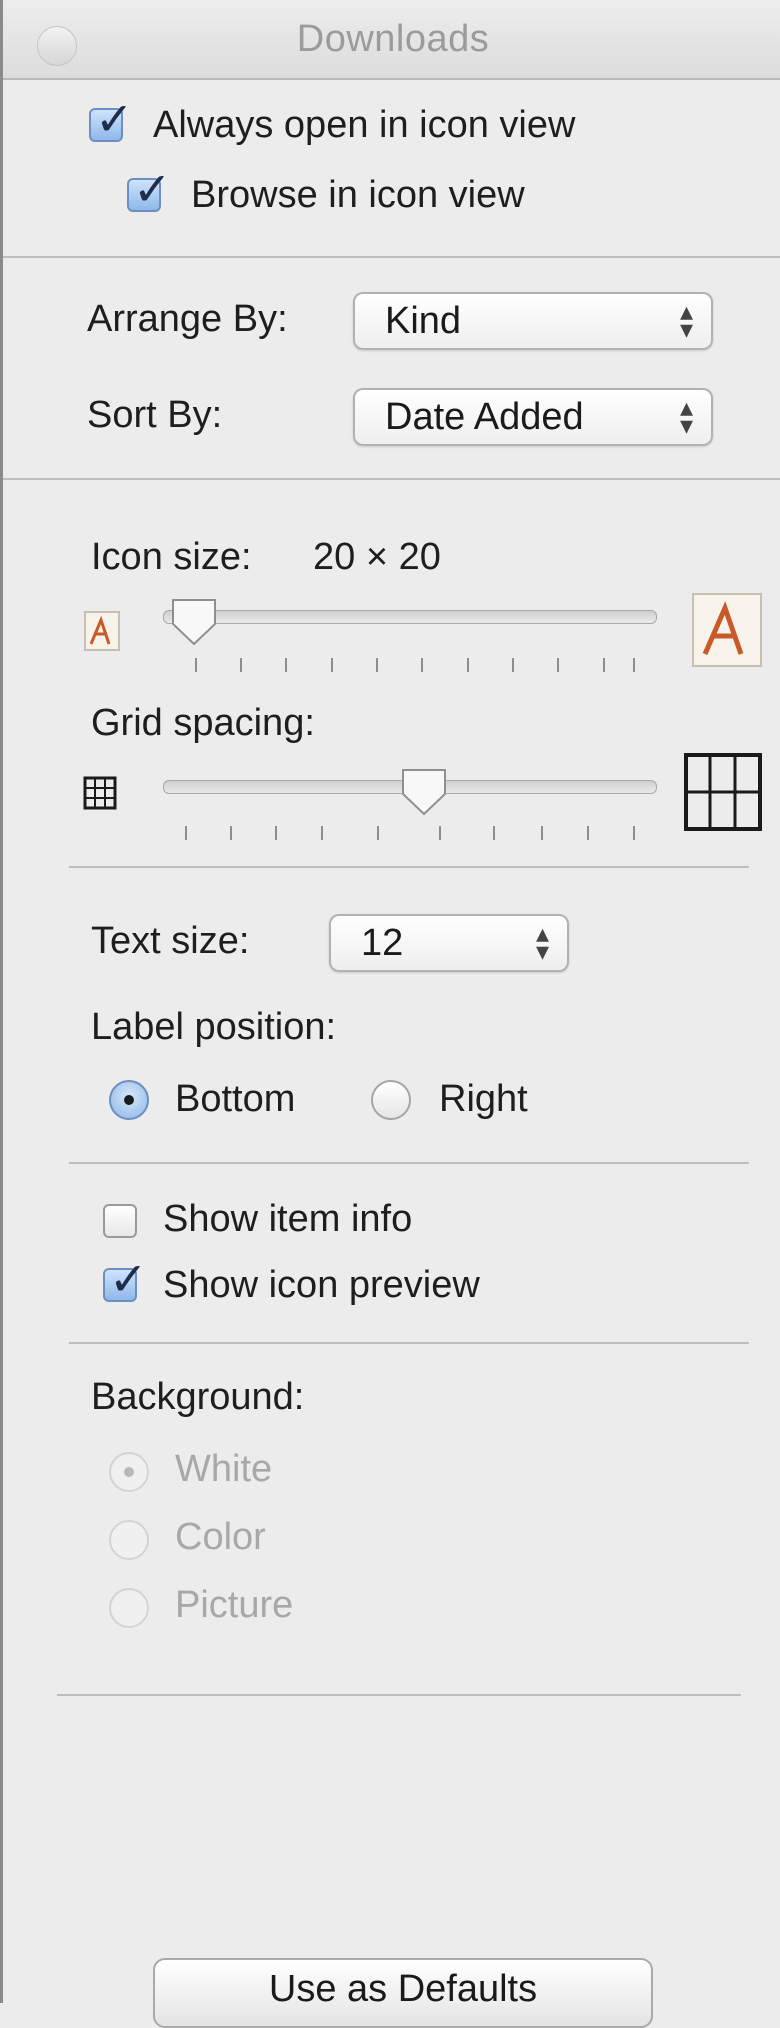 This screenshot has height=2028, width=780. Describe the element at coordinates (377, 557) in the screenshot. I see `icon-size-value: 20 × 20` at that location.